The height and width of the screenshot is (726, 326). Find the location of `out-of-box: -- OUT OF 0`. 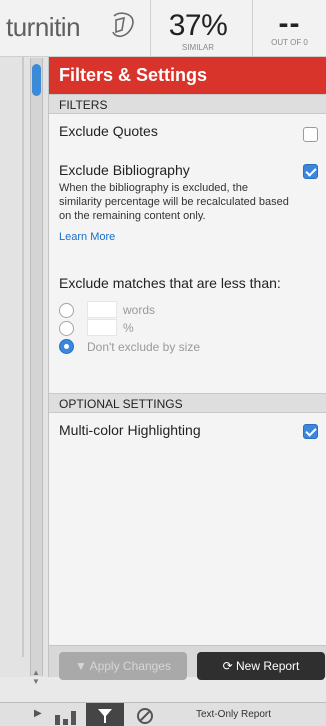

out-of-box: -- OUT OF 0 is located at coordinates (289, 28).